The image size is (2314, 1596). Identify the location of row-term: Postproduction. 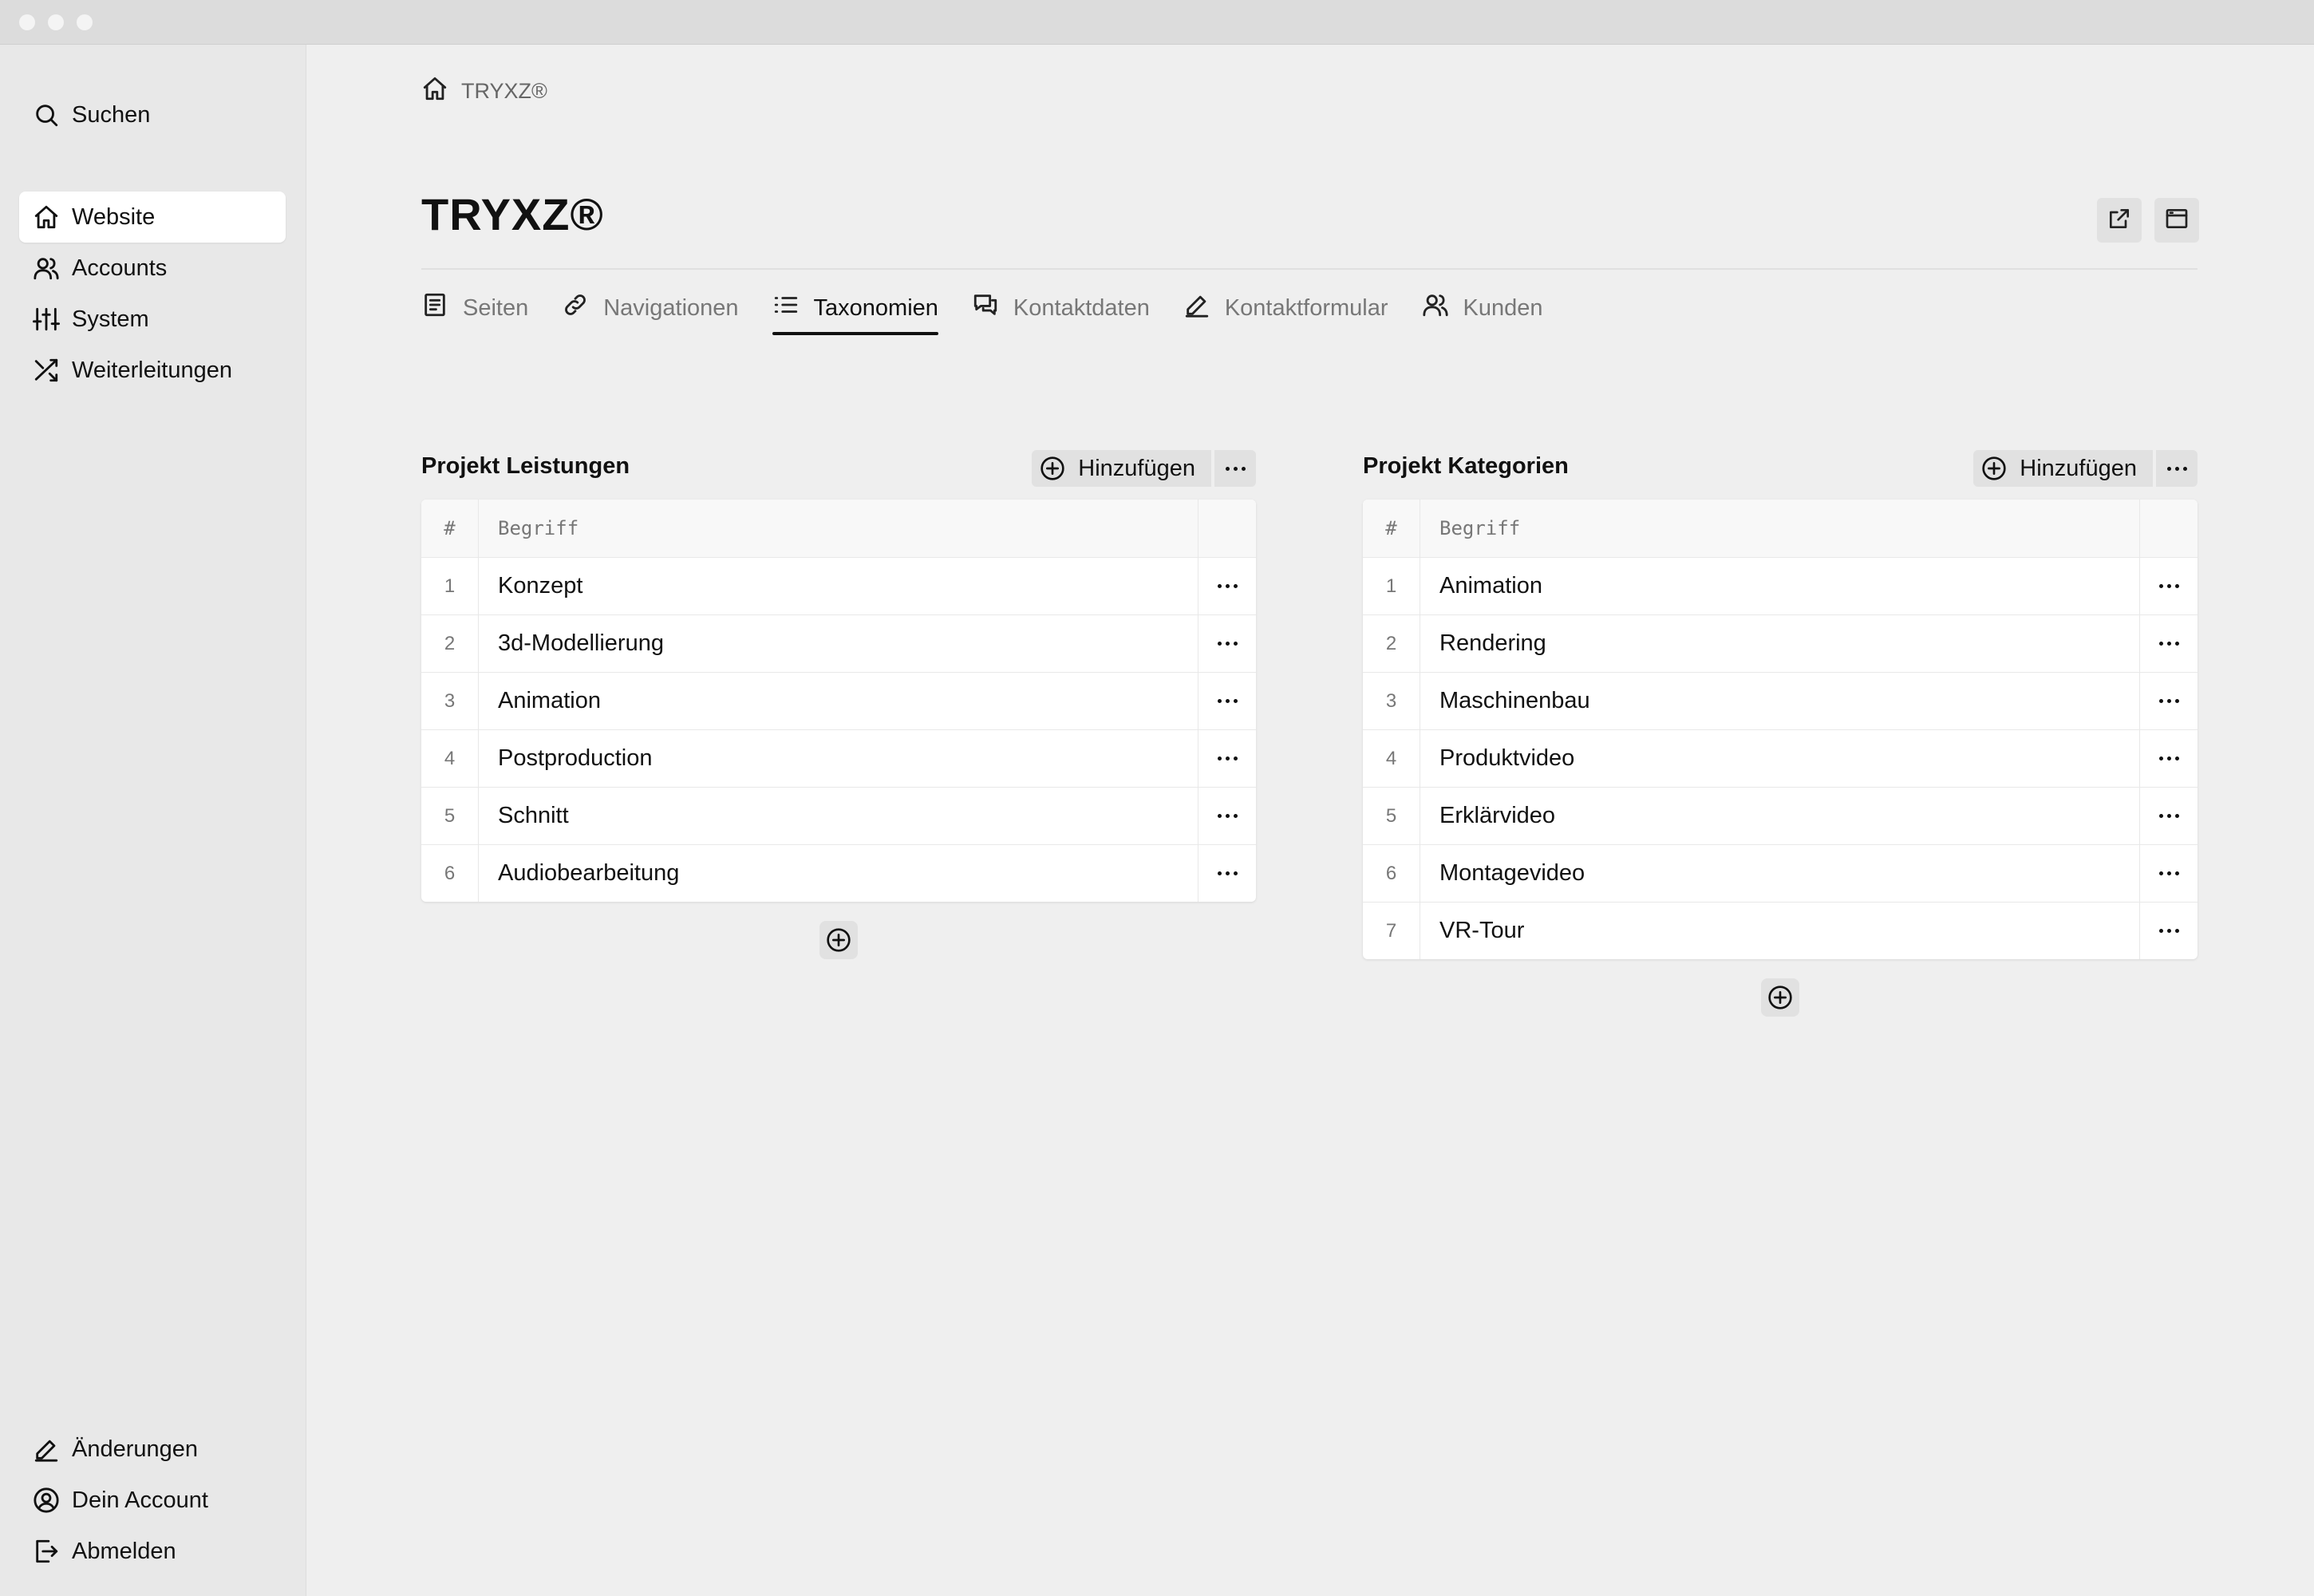
(838, 758).